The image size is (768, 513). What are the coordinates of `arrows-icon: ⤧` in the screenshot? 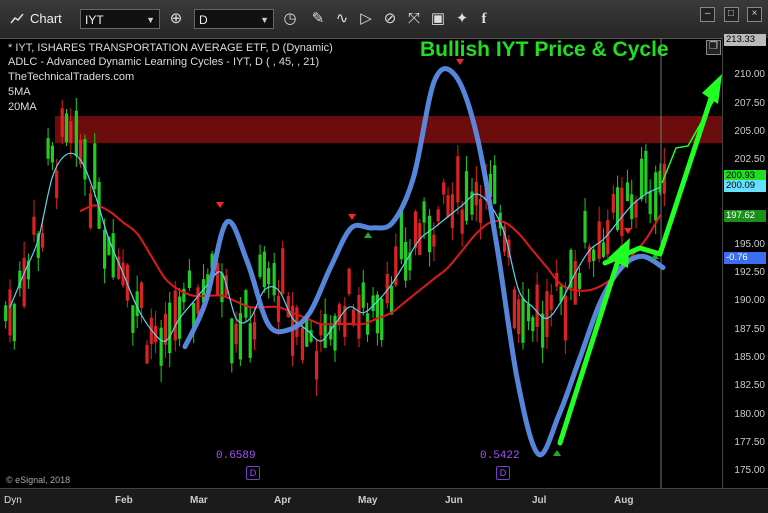 It's located at (414, 19).